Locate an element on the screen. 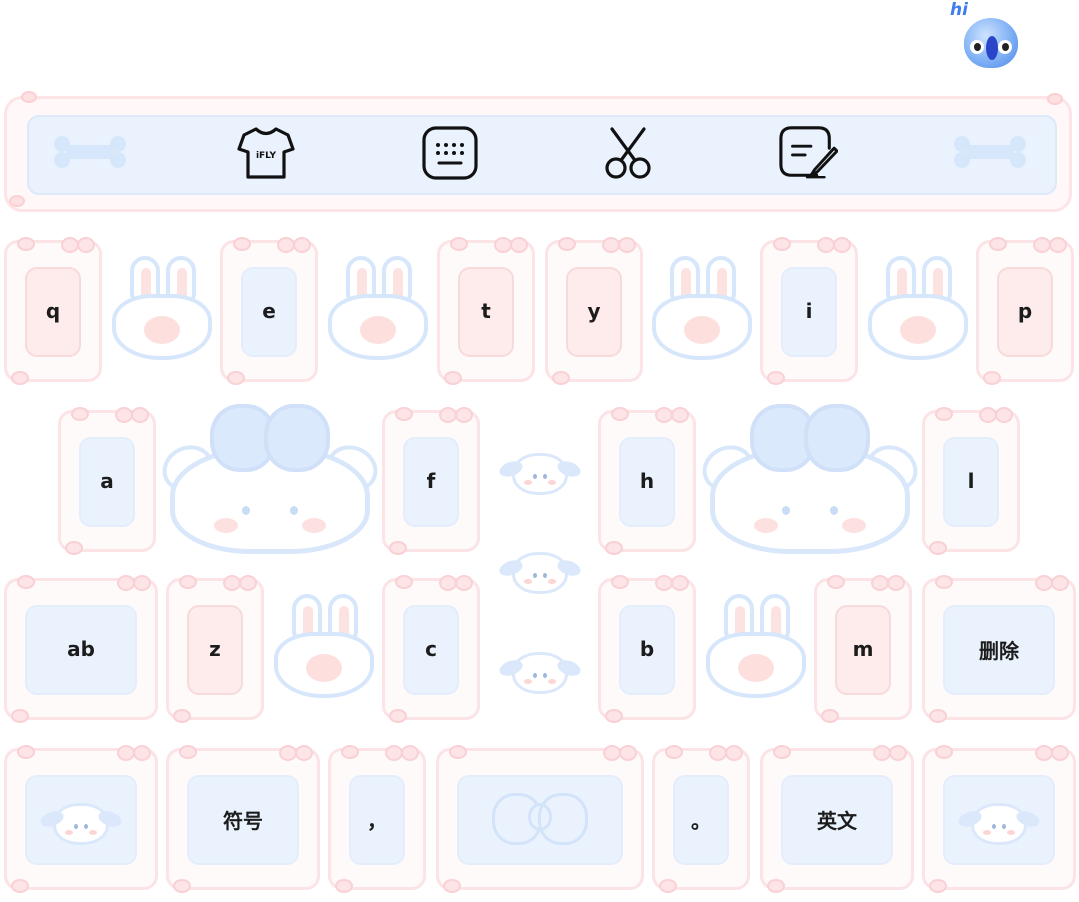 Image resolution: width=1079 pixels, height=902 pixels. key-i: i is located at coordinates (809, 311).